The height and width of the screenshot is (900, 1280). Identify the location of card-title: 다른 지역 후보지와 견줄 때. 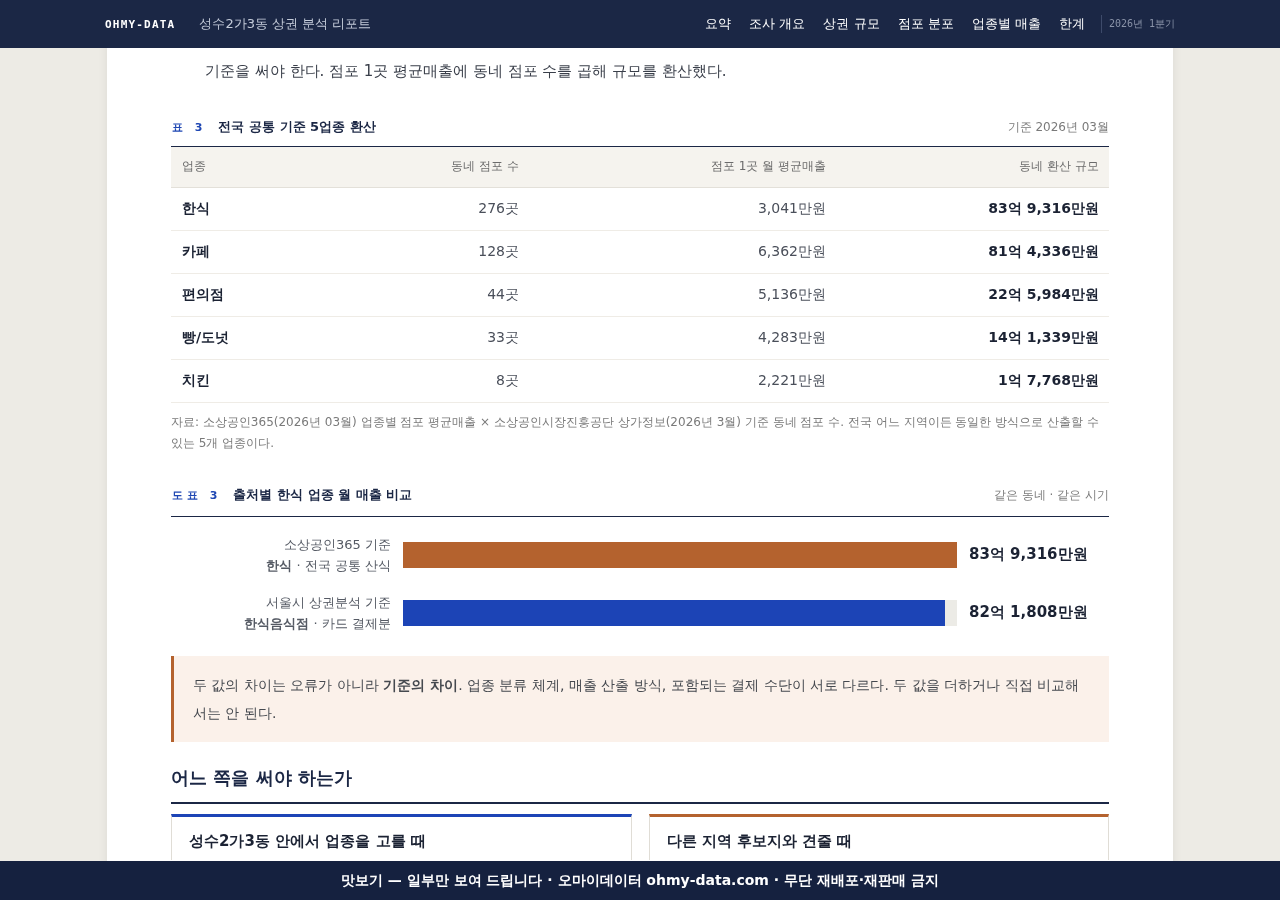
(760, 841).